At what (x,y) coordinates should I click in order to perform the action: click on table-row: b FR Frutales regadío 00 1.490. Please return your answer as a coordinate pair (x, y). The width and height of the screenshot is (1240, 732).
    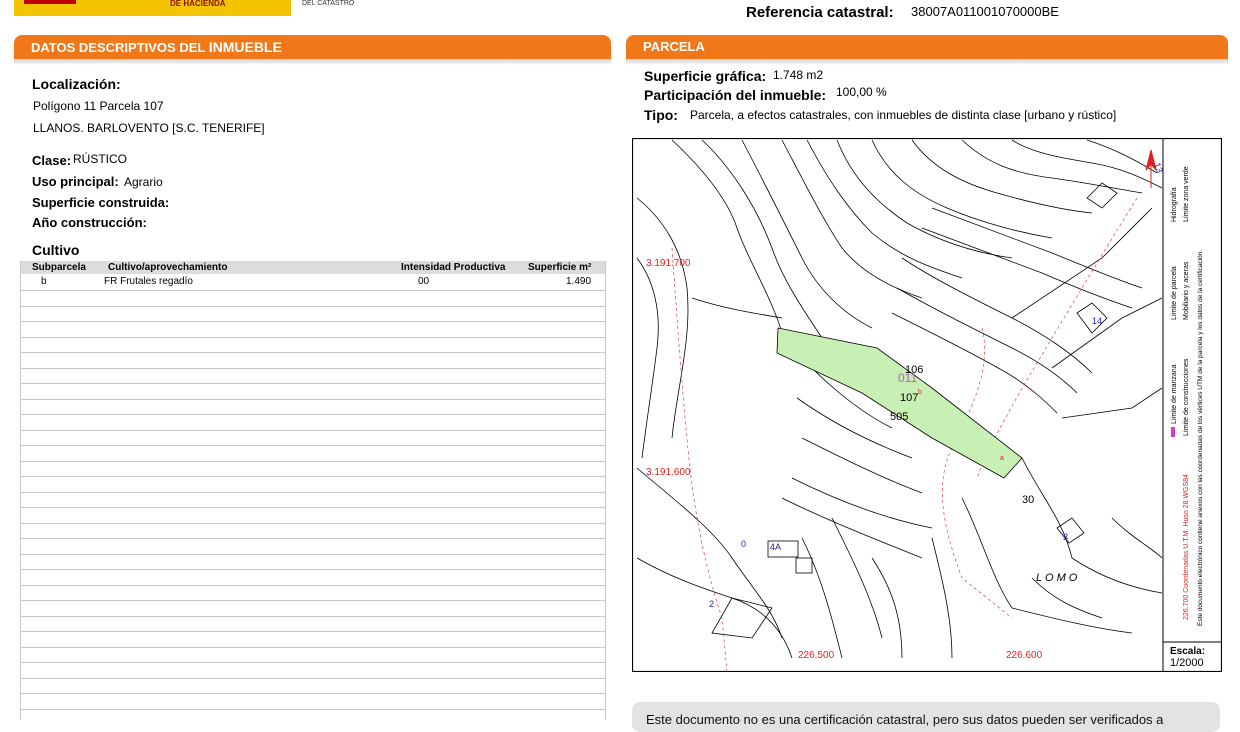
    Looking at the image, I should click on (313, 281).